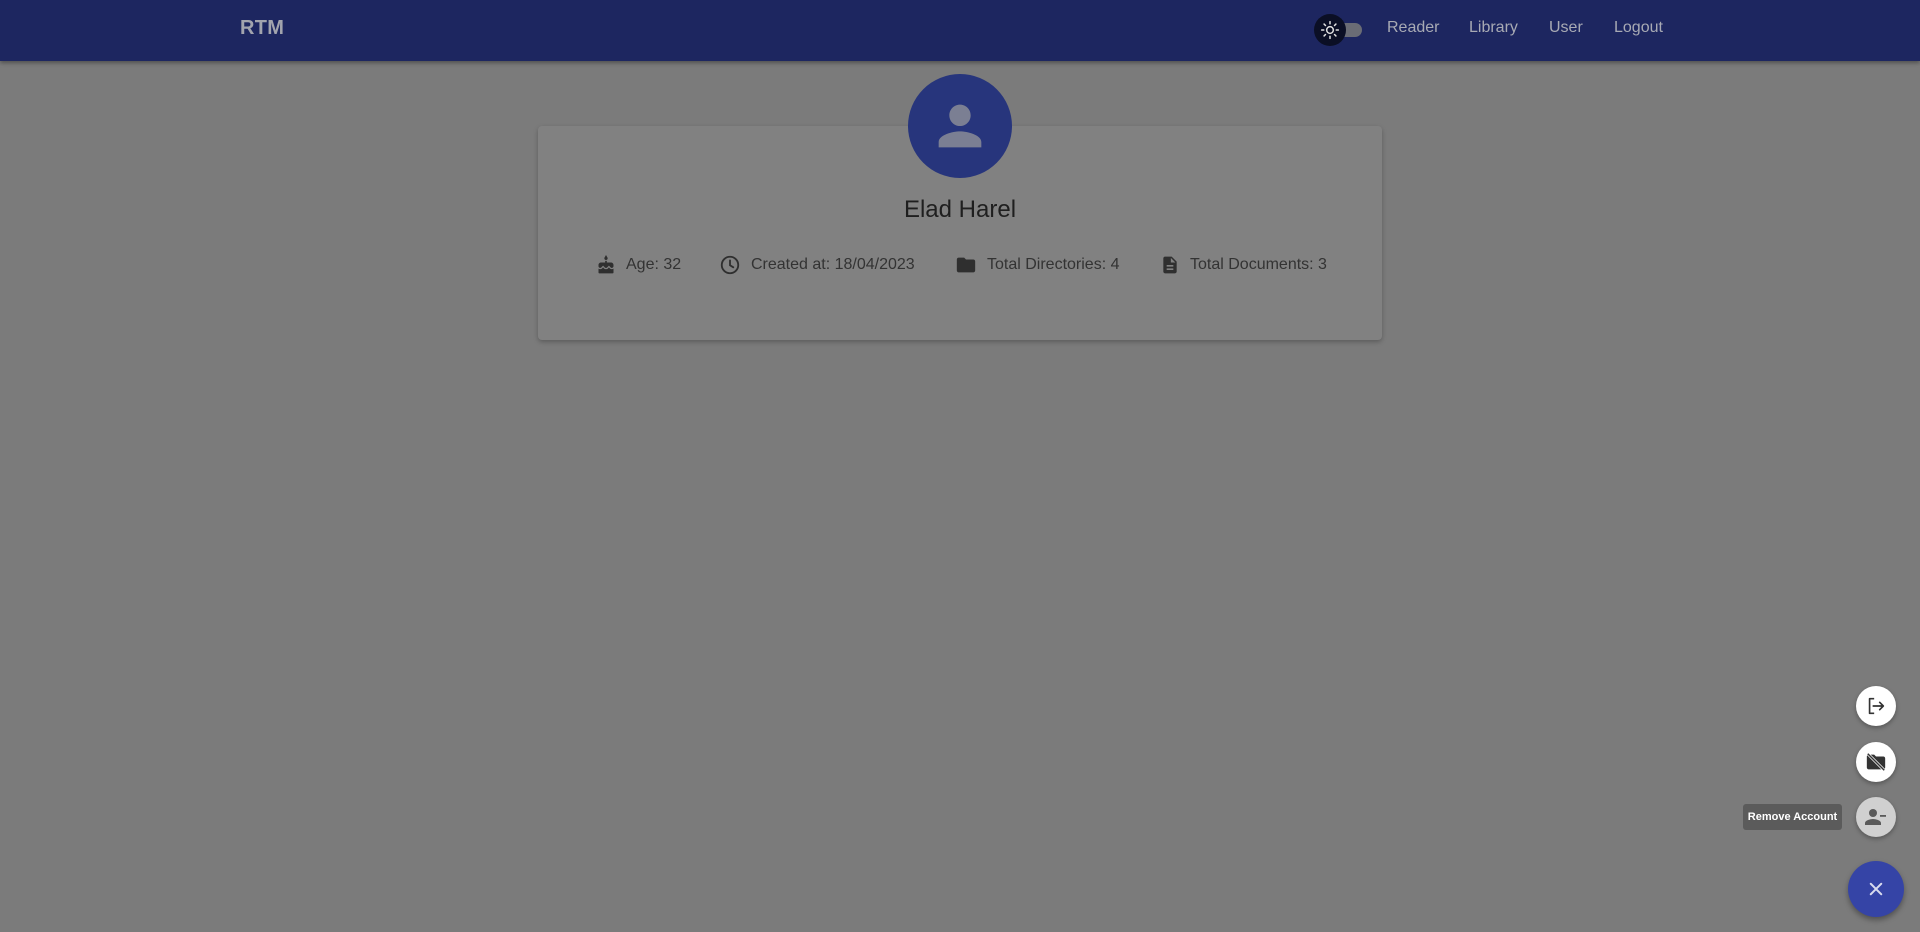 The width and height of the screenshot is (1920, 932). I want to click on person-remove-icon, so click(1875, 817).